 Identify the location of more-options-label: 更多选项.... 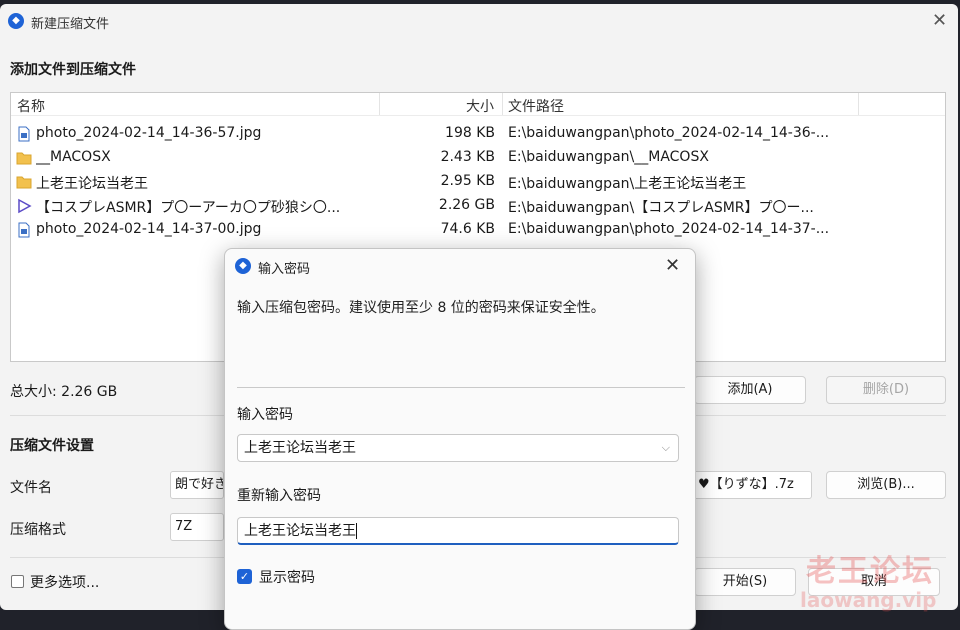
(64, 582).